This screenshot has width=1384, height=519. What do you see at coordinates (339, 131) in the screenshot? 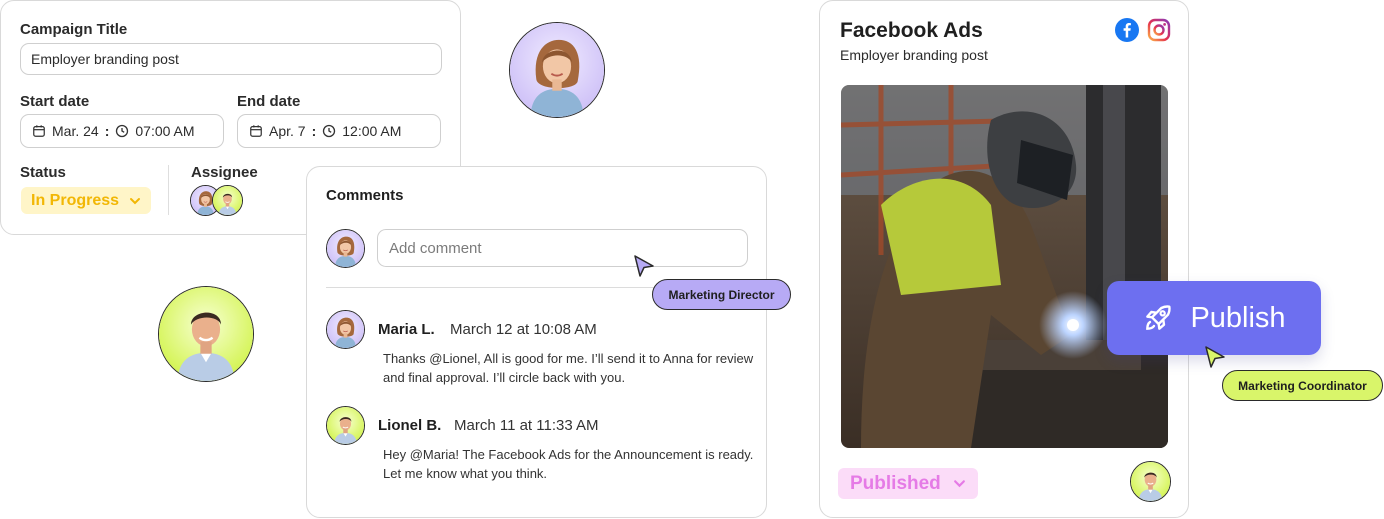
I see `end-date-field: Apr. 7 : 12:00 AM` at bounding box center [339, 131].